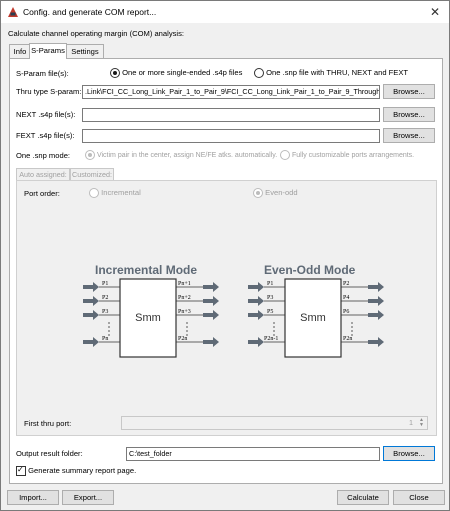 The image size is (450, 511). I want to click on inc-left-port-4: Pn, so click(105, 339).